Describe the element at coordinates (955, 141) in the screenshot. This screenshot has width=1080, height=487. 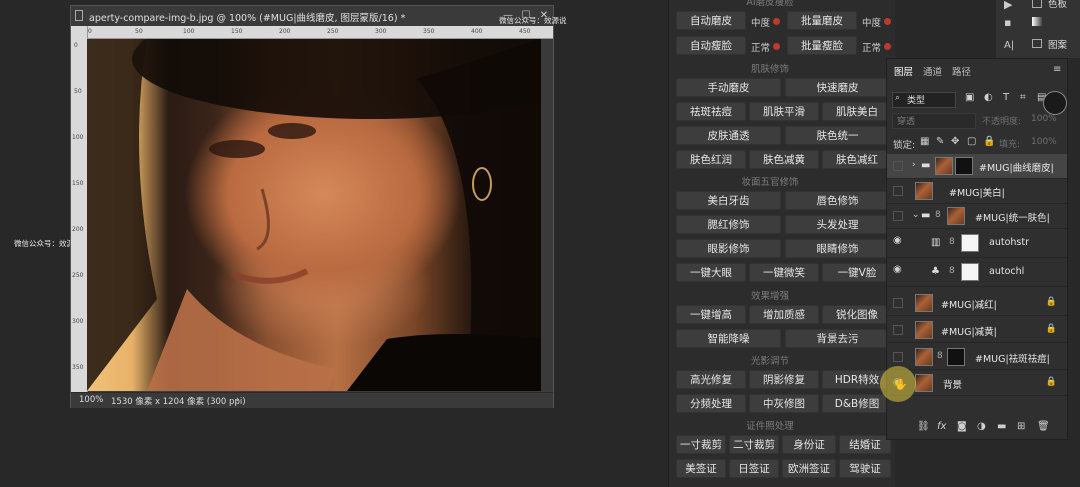
I see `lock-move-icon: ✥` at that location.